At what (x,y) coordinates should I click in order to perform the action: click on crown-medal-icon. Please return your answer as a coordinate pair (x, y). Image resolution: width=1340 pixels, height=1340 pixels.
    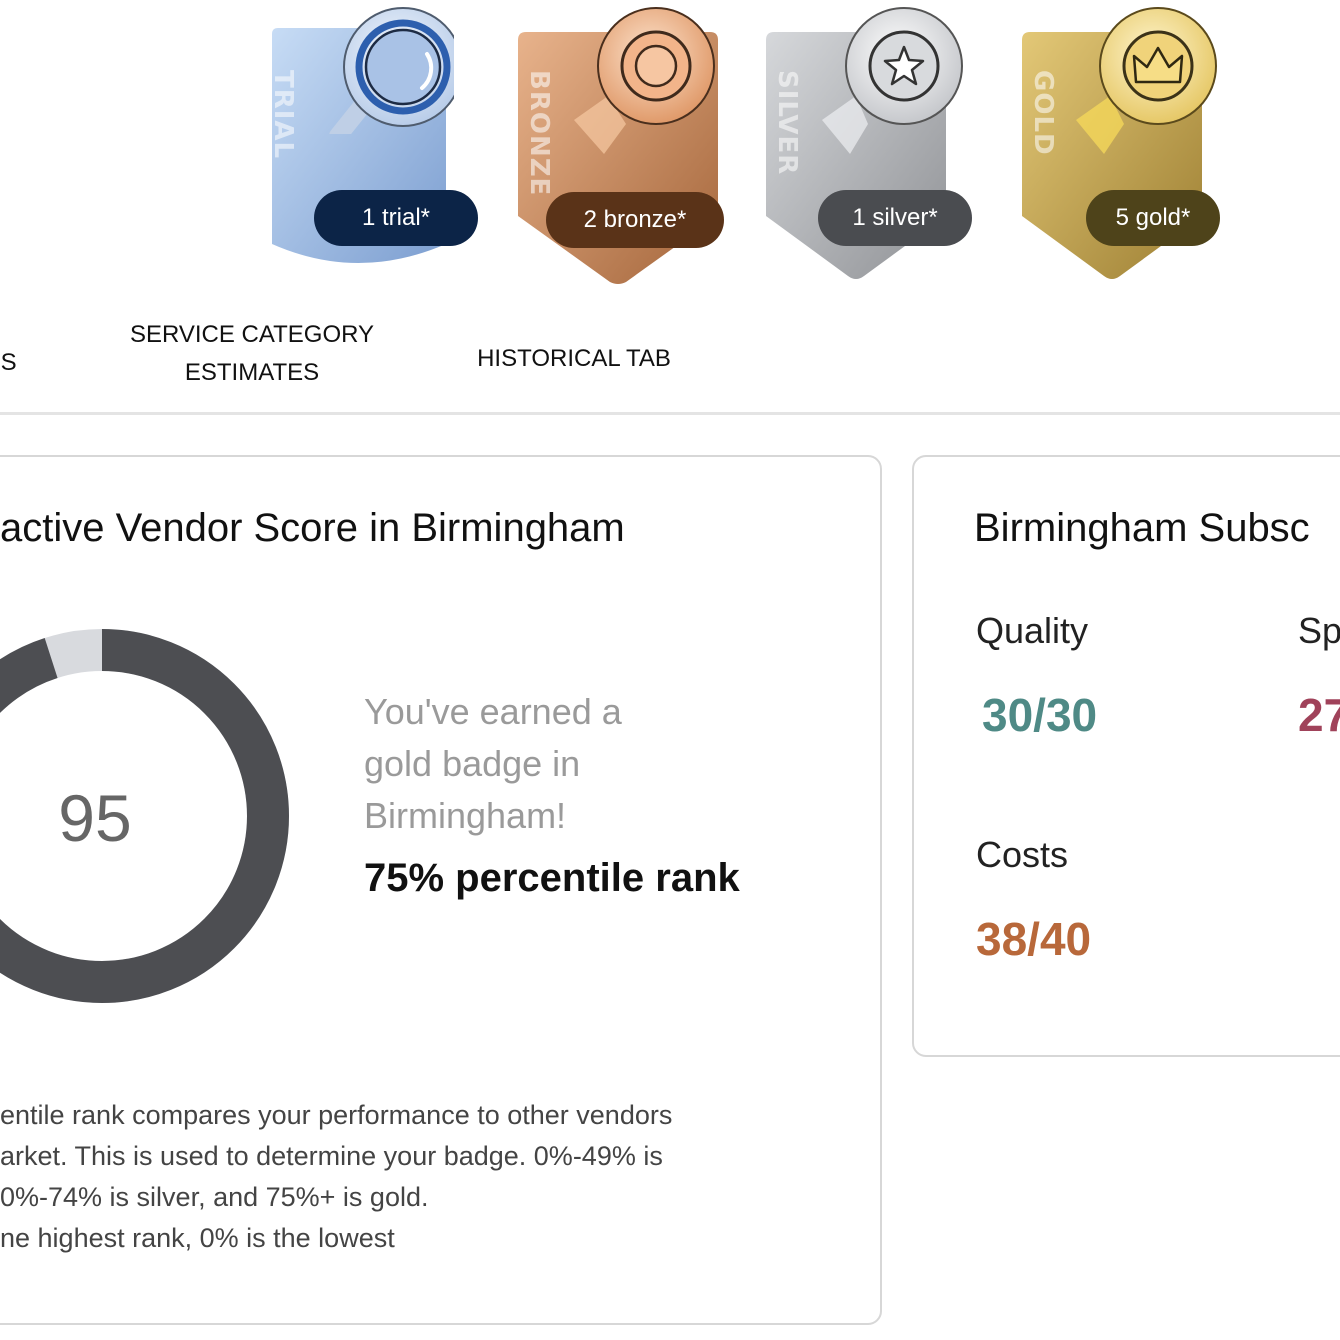
    Looking at the image, I should click on (1158, 66).